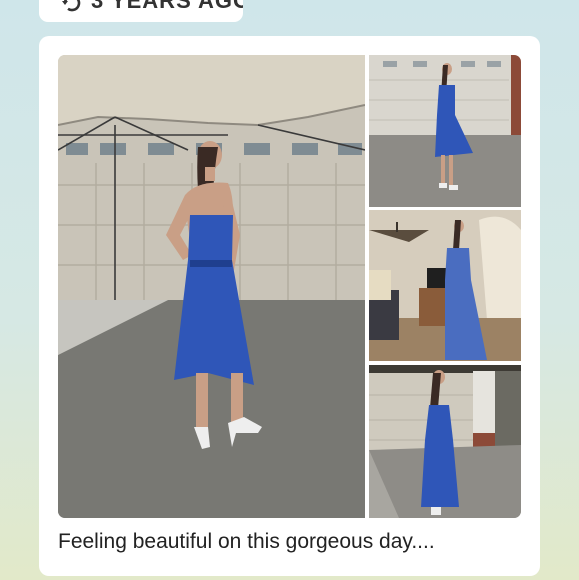 The image size is (579, 580). What do you see at coordinates (72, 7) in the screenshot?
I see `history-icon` at bounding box center [72, 7].